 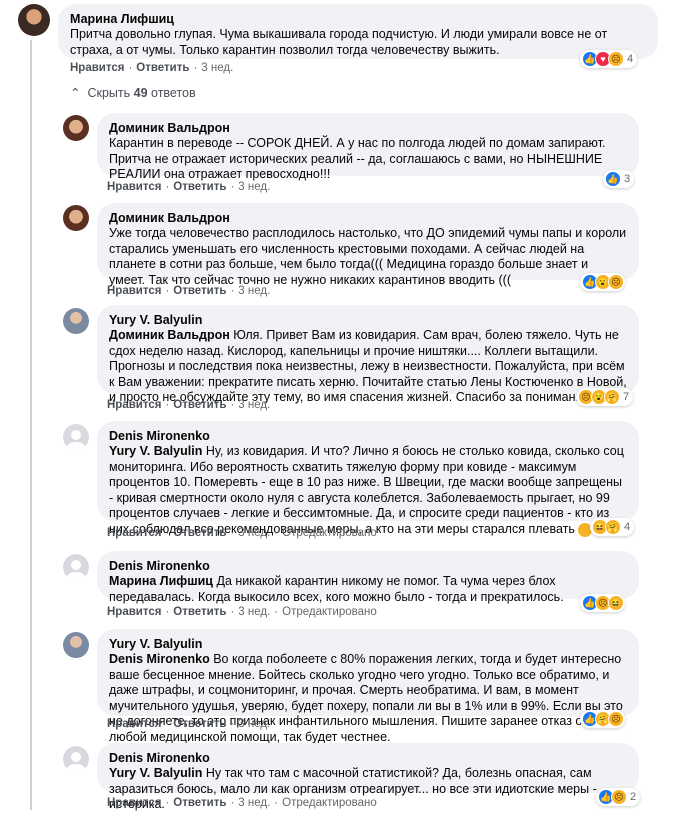 I want to click on reactions-summary: 😆 🤗 4, so click(x=612, y=527).